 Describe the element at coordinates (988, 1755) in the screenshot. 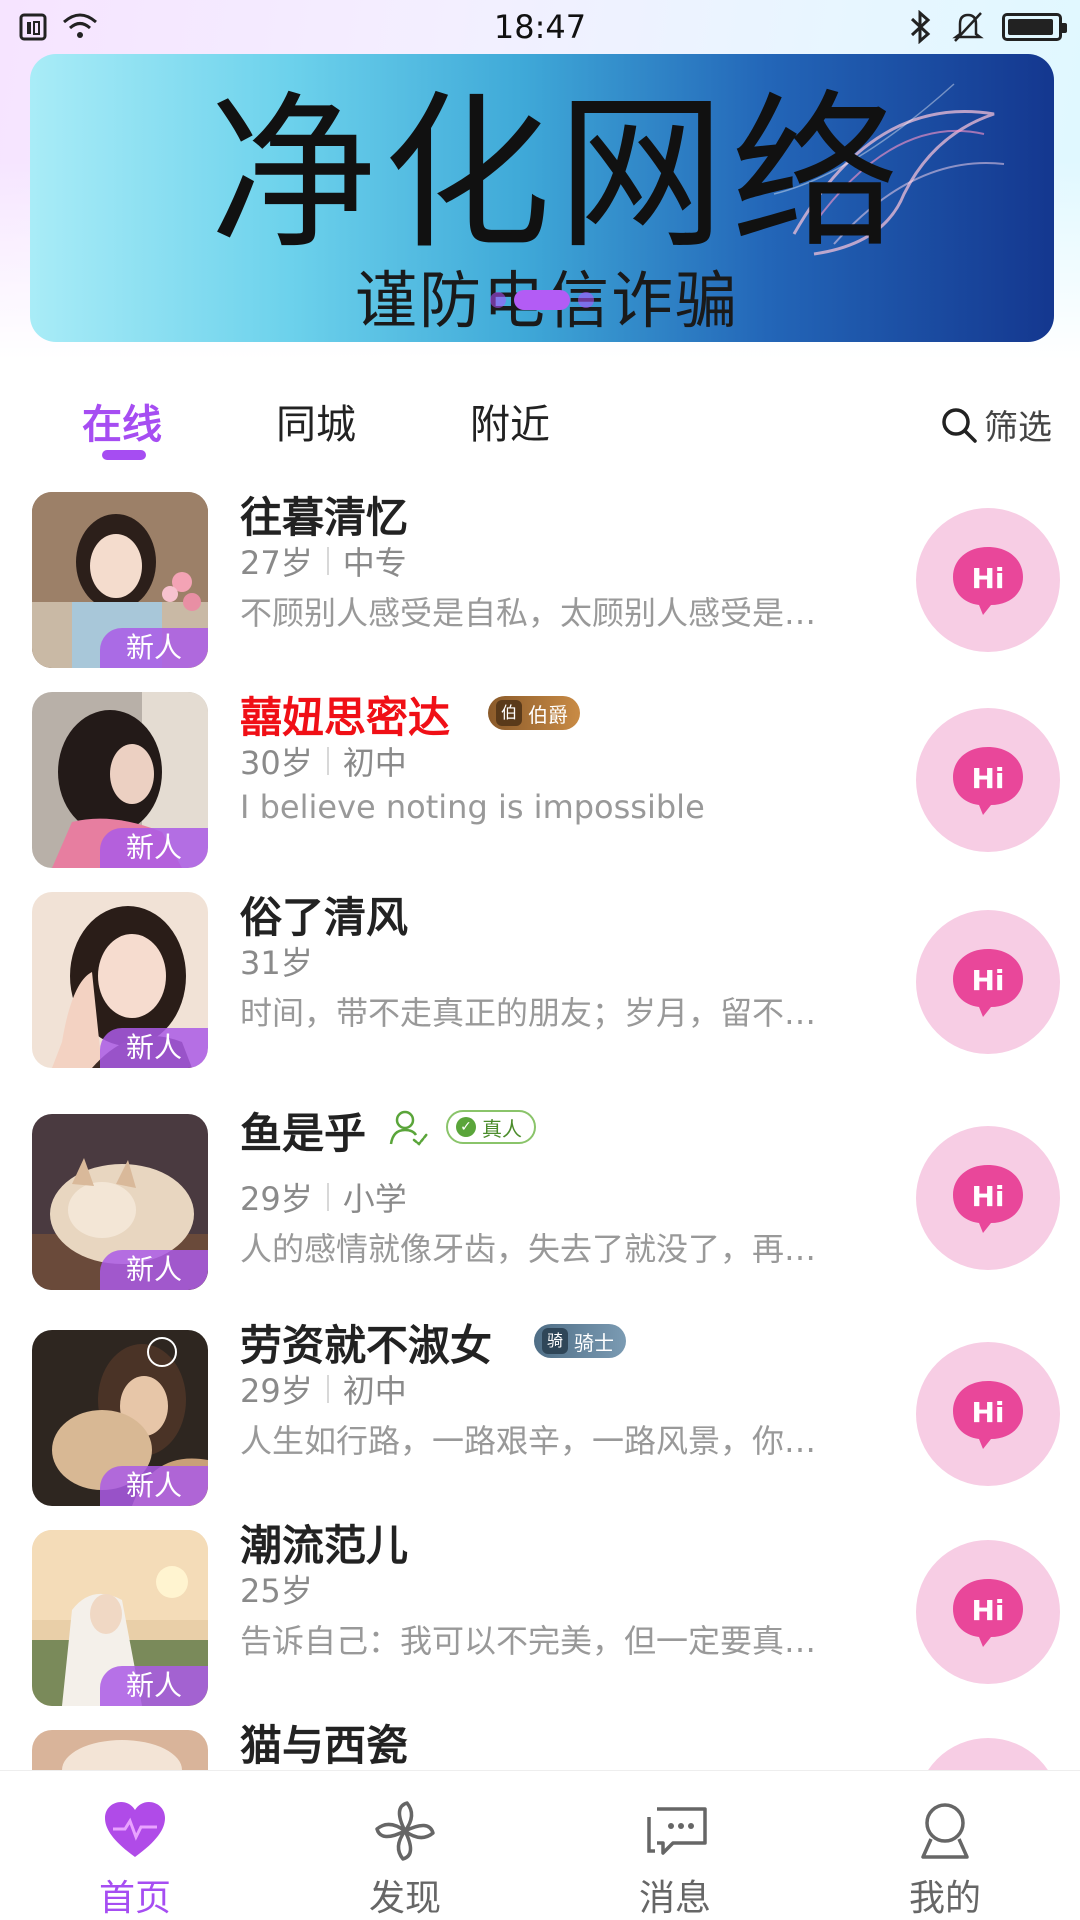

I see `say-hi-button` at that location.